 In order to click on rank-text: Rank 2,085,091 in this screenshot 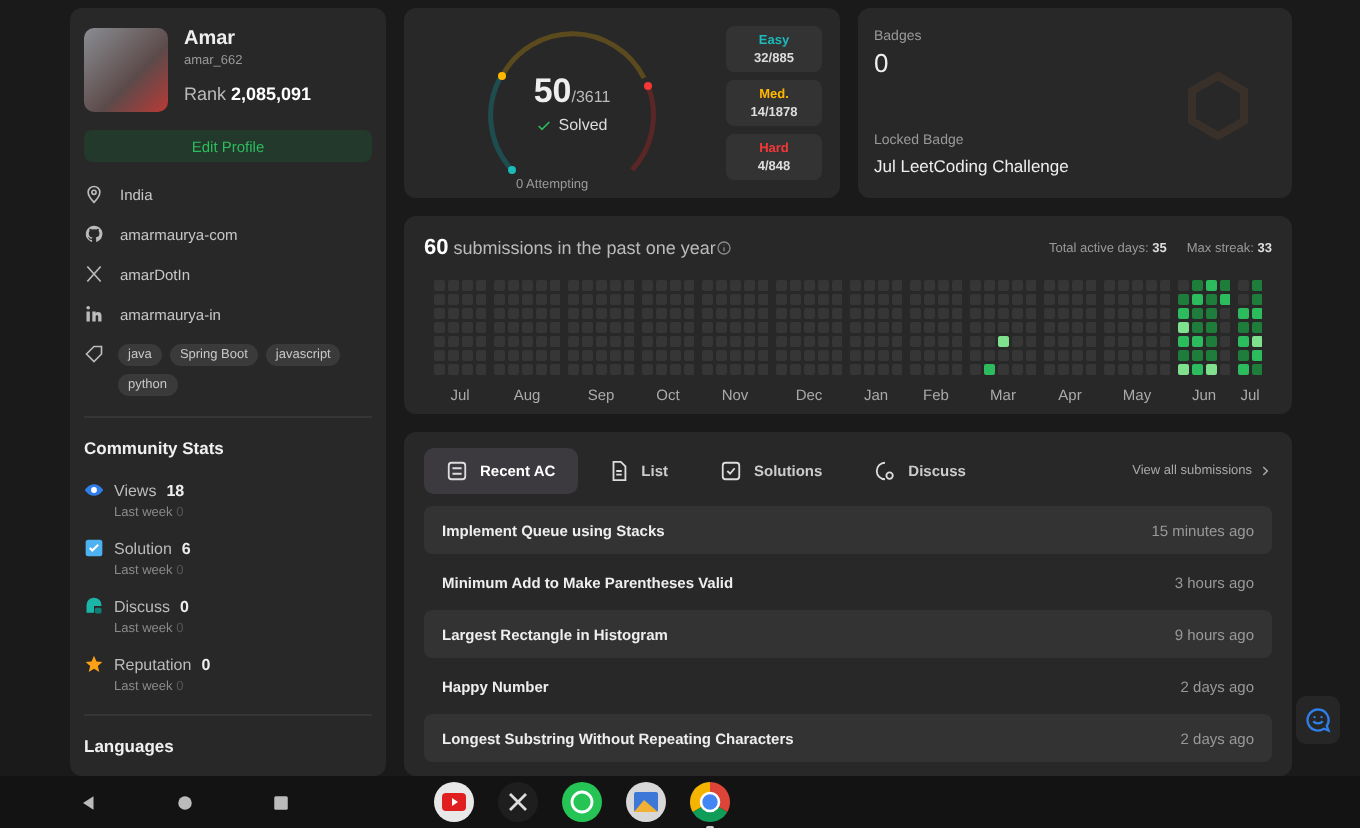, I will do `click(248, 94)`.